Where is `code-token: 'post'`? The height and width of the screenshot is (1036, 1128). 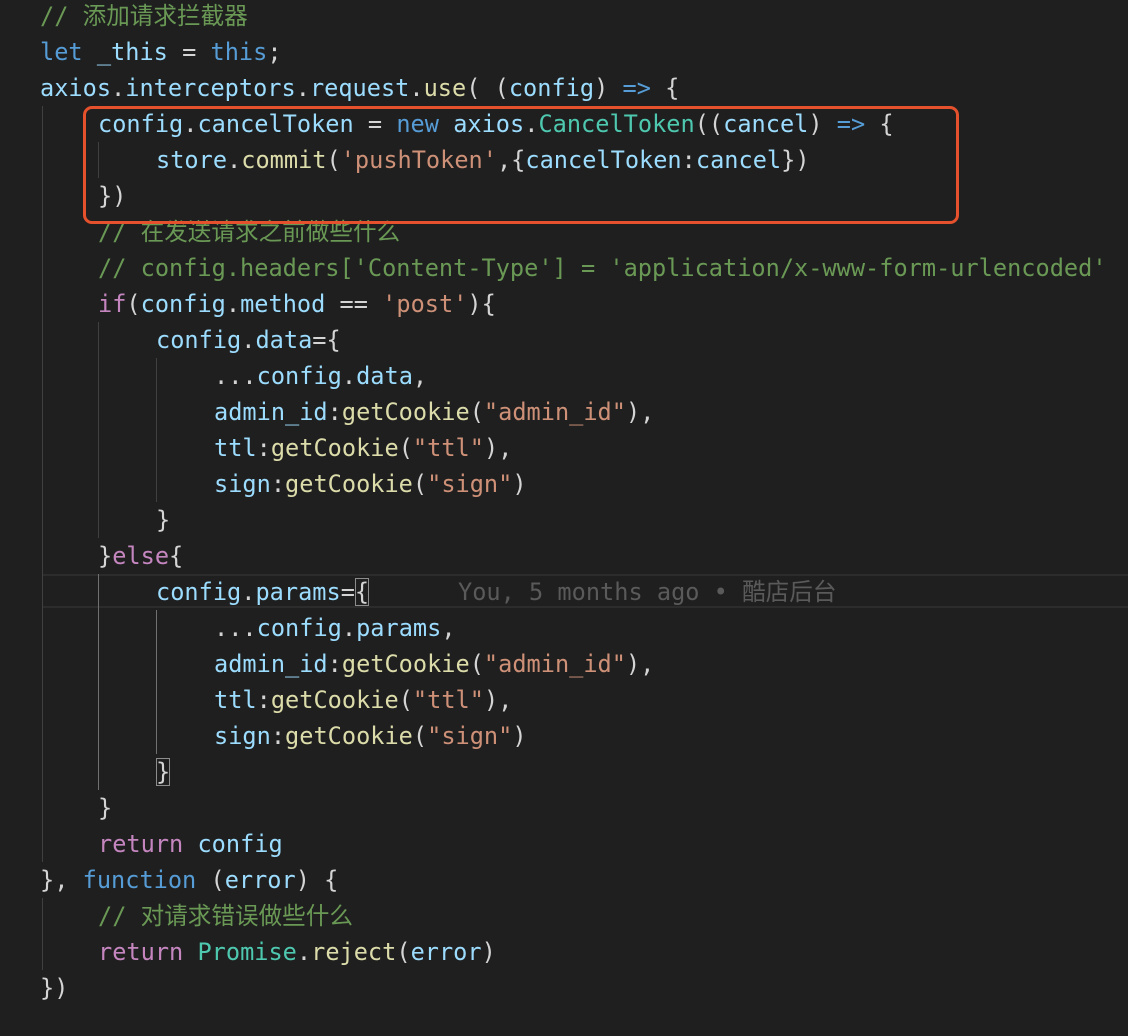 code-token: 'post' is located at coordinates (425, 304).